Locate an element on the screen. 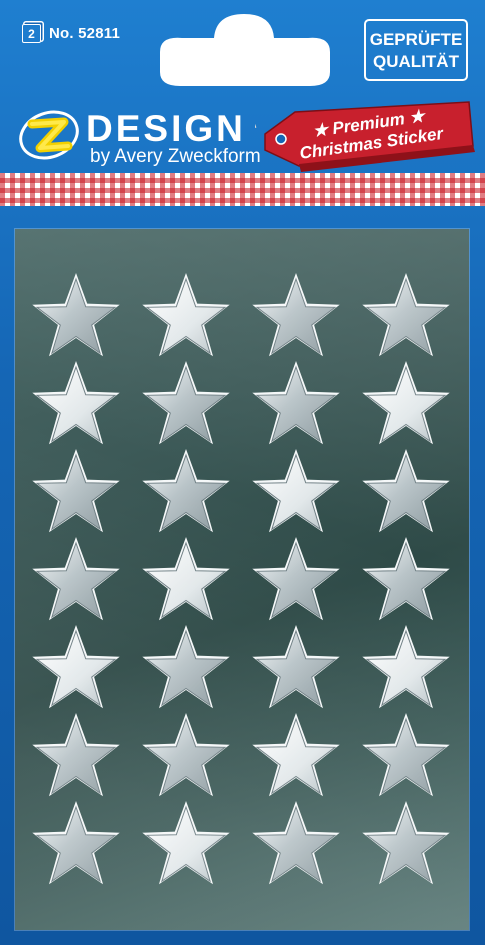 This screenshot has width=485, height=945. brand-byline: by Avery Zweckform is located at coordinates (175, 156).